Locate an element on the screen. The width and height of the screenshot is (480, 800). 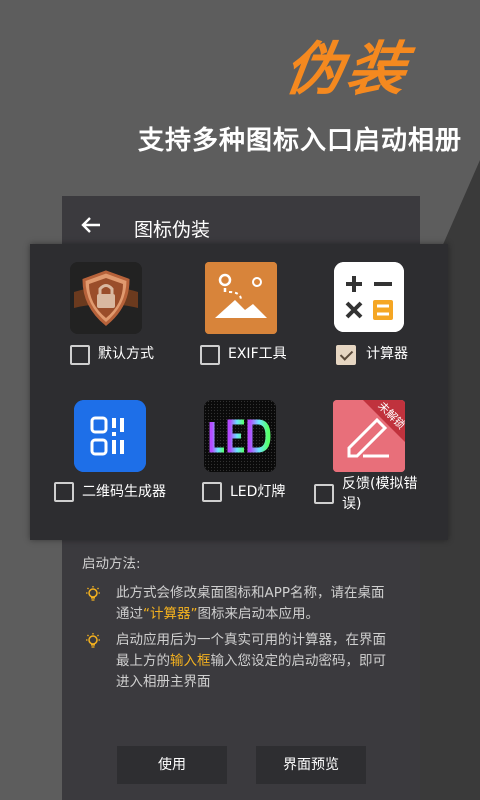
hint2-line1: 启动应用后为一个真实可用的计算器，在界面 is located at coordinates (251, 640).